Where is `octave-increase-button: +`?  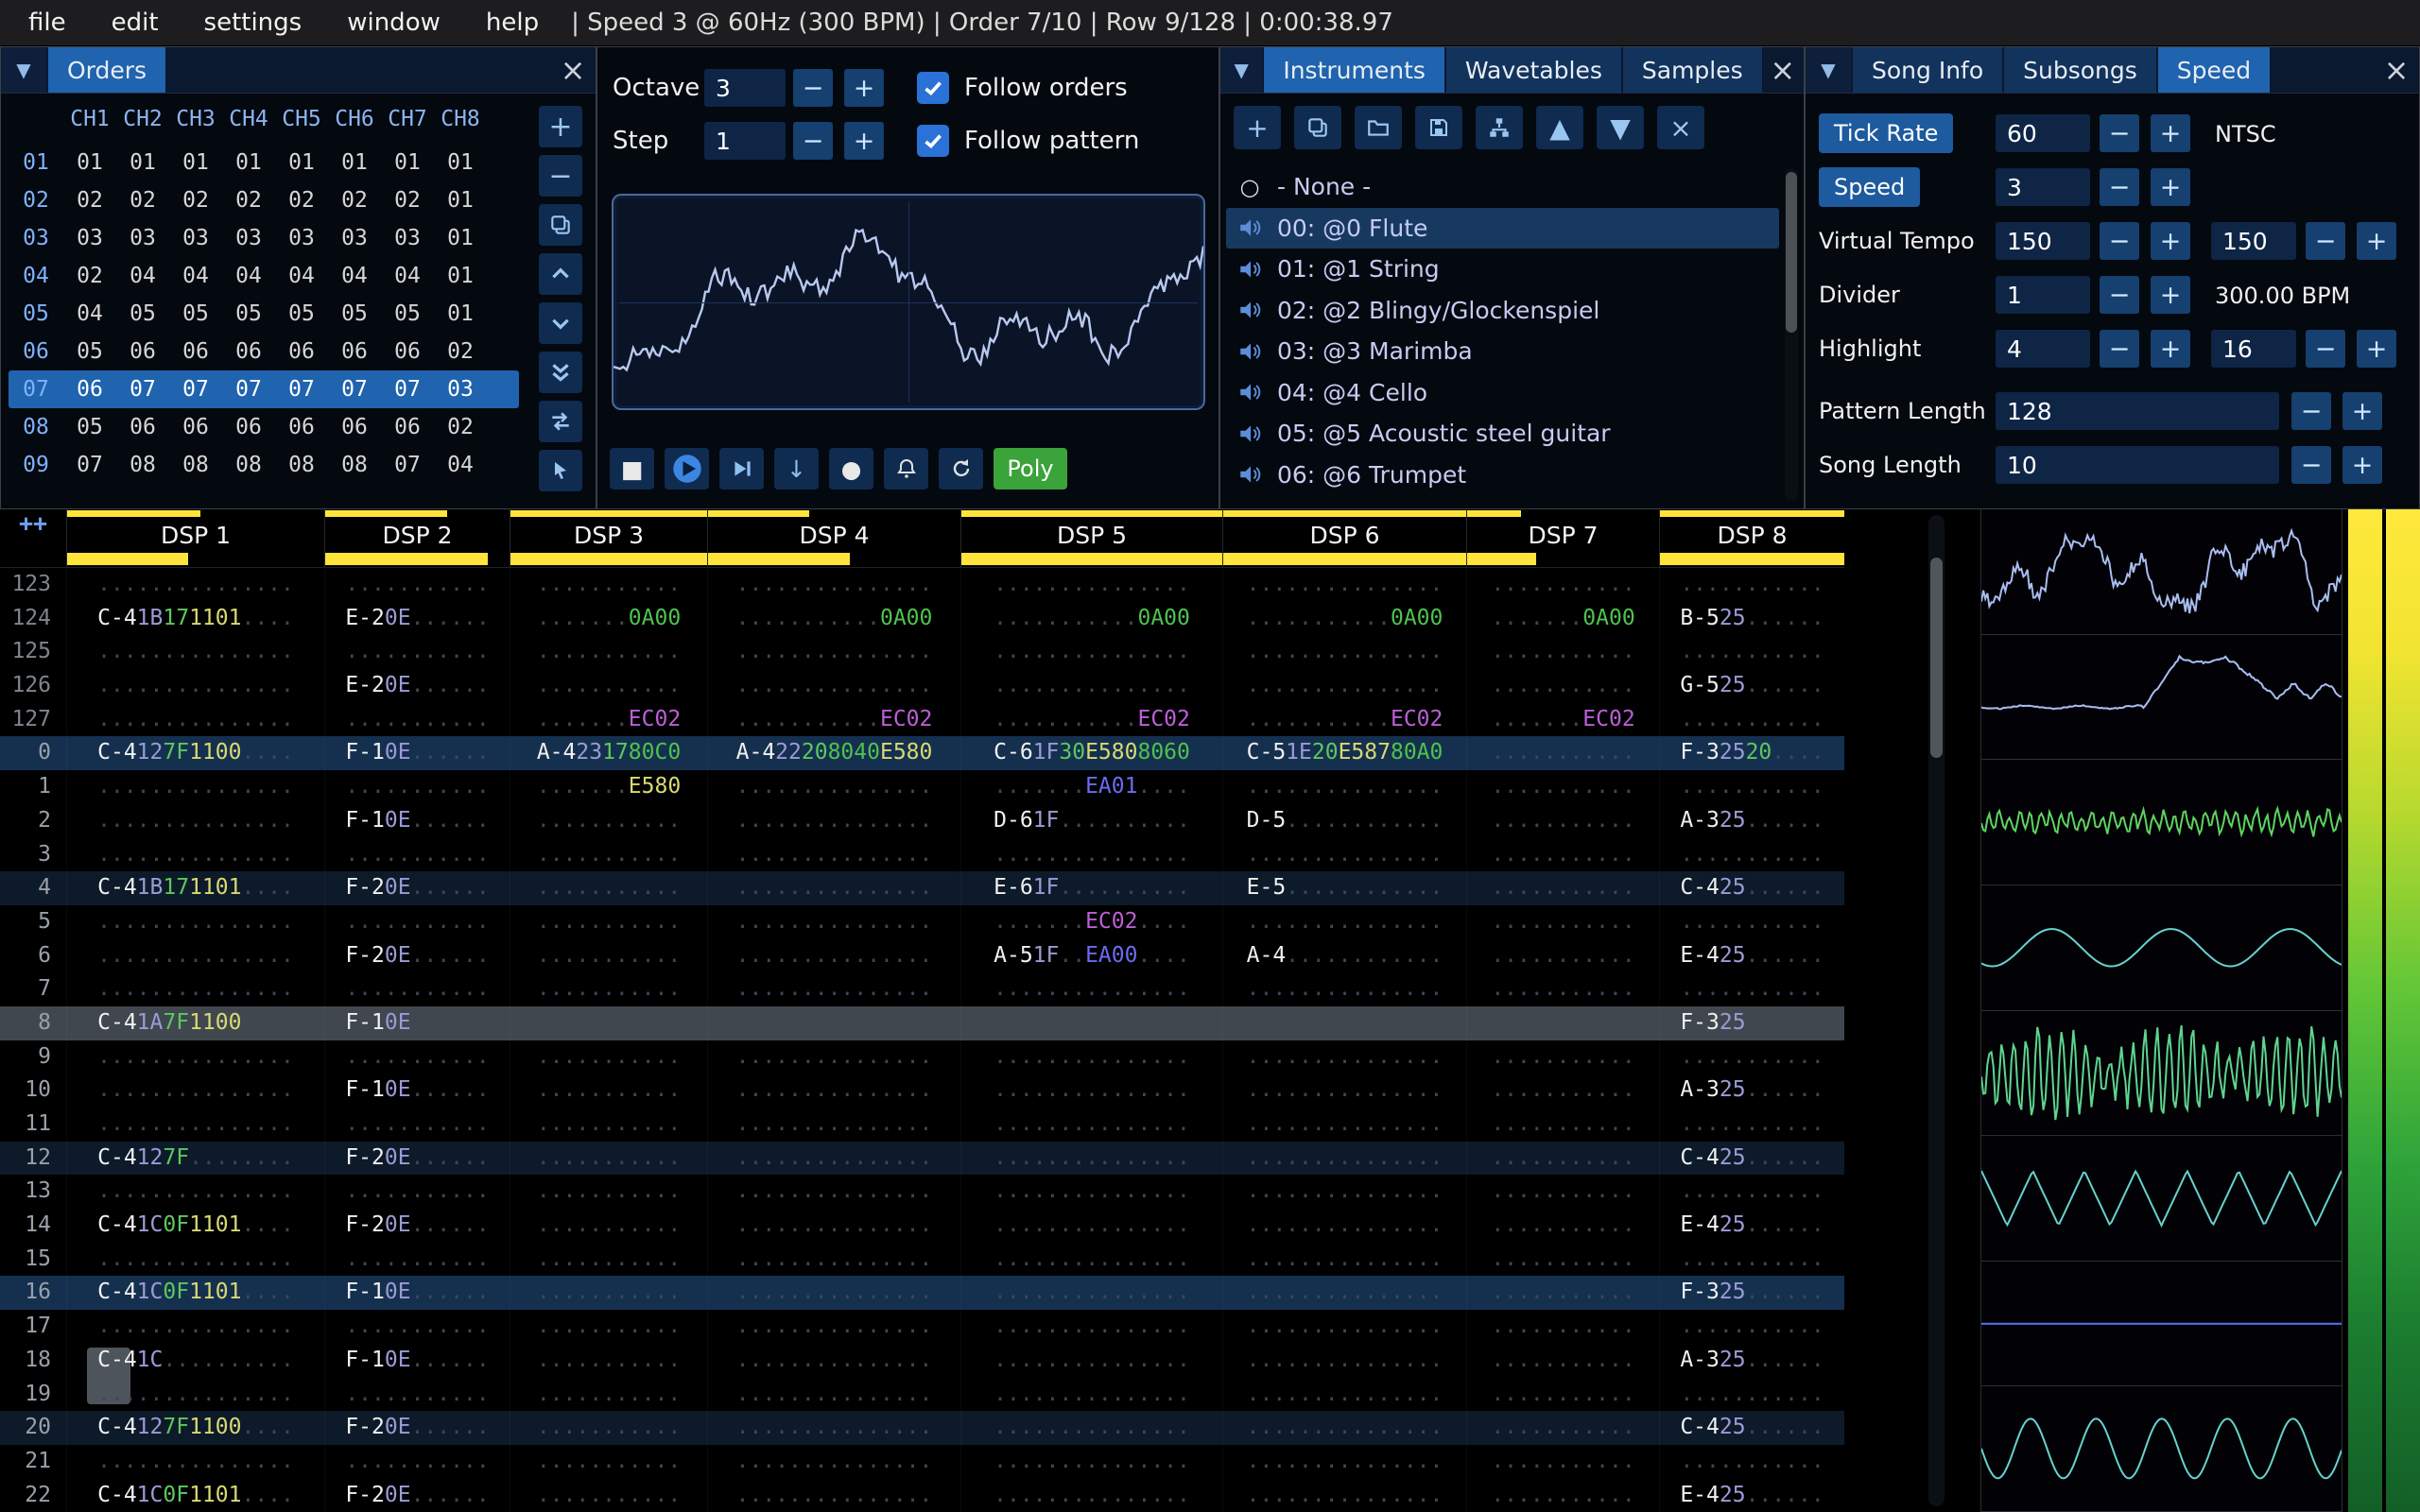 octave-increase-button: + is located at coordinates (864, 88).